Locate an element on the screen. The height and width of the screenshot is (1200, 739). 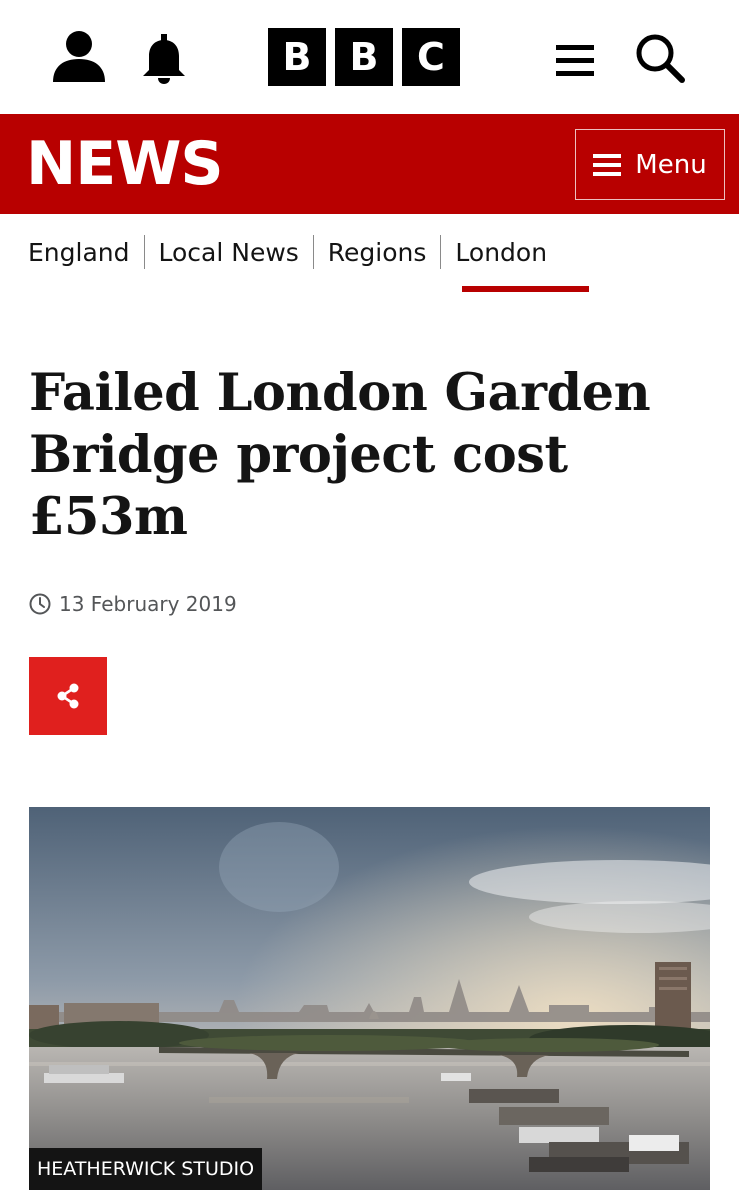
account-icon is located at coordinates (79, 56).